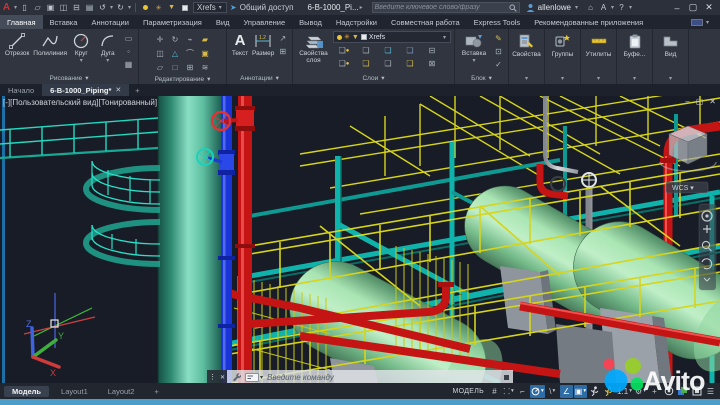 The height and width of the screenshot is (405, 720). Describe the element at coordinates (612, 7) in the screenshot. I see `autodesk-caret-icon: ▾` at that location.